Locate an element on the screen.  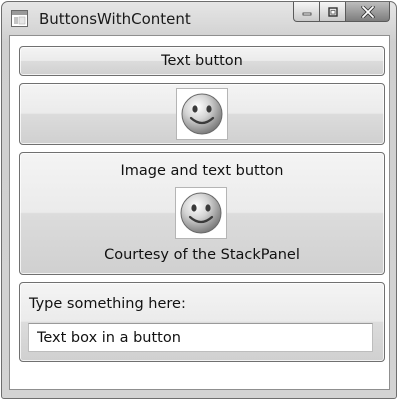
text-button-label: Text button is located at coordinates (202, 61).